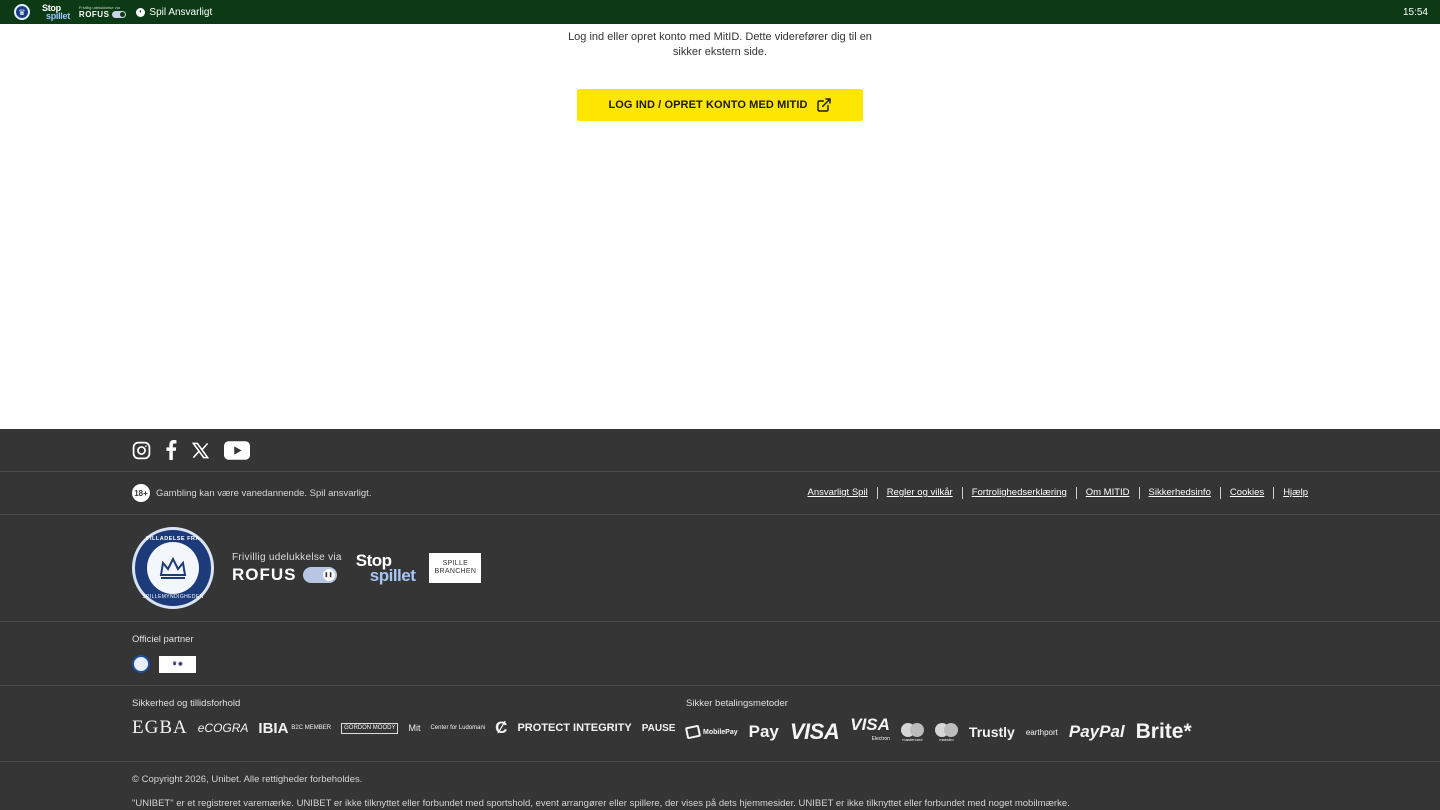 The width and height of the screenshot is (1440, 810). I want to click on brite-logo: Brite*, so click(1164, 732).